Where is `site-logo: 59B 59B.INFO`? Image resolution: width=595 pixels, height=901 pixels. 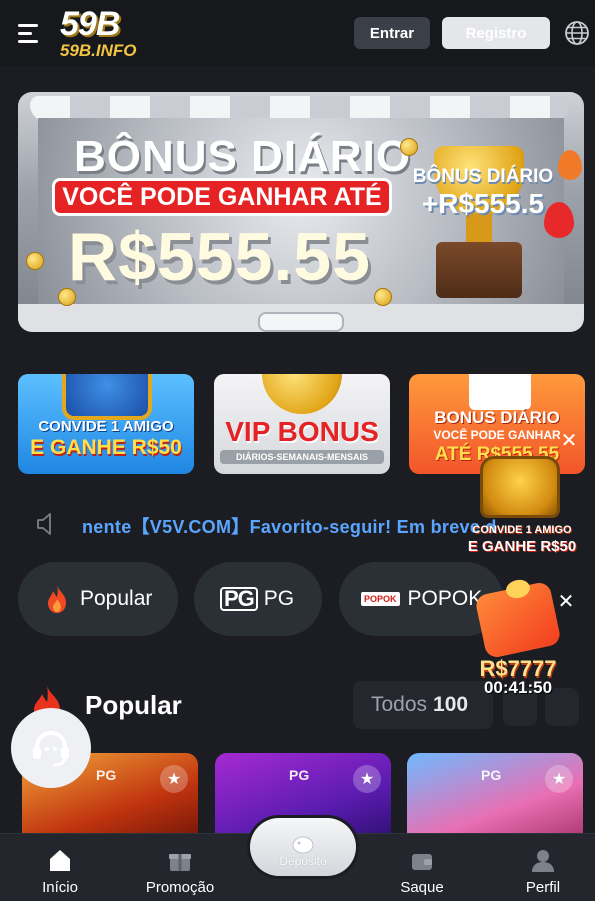 site-logo: 59B 59B.INFO is located at coordinates (98, 33).